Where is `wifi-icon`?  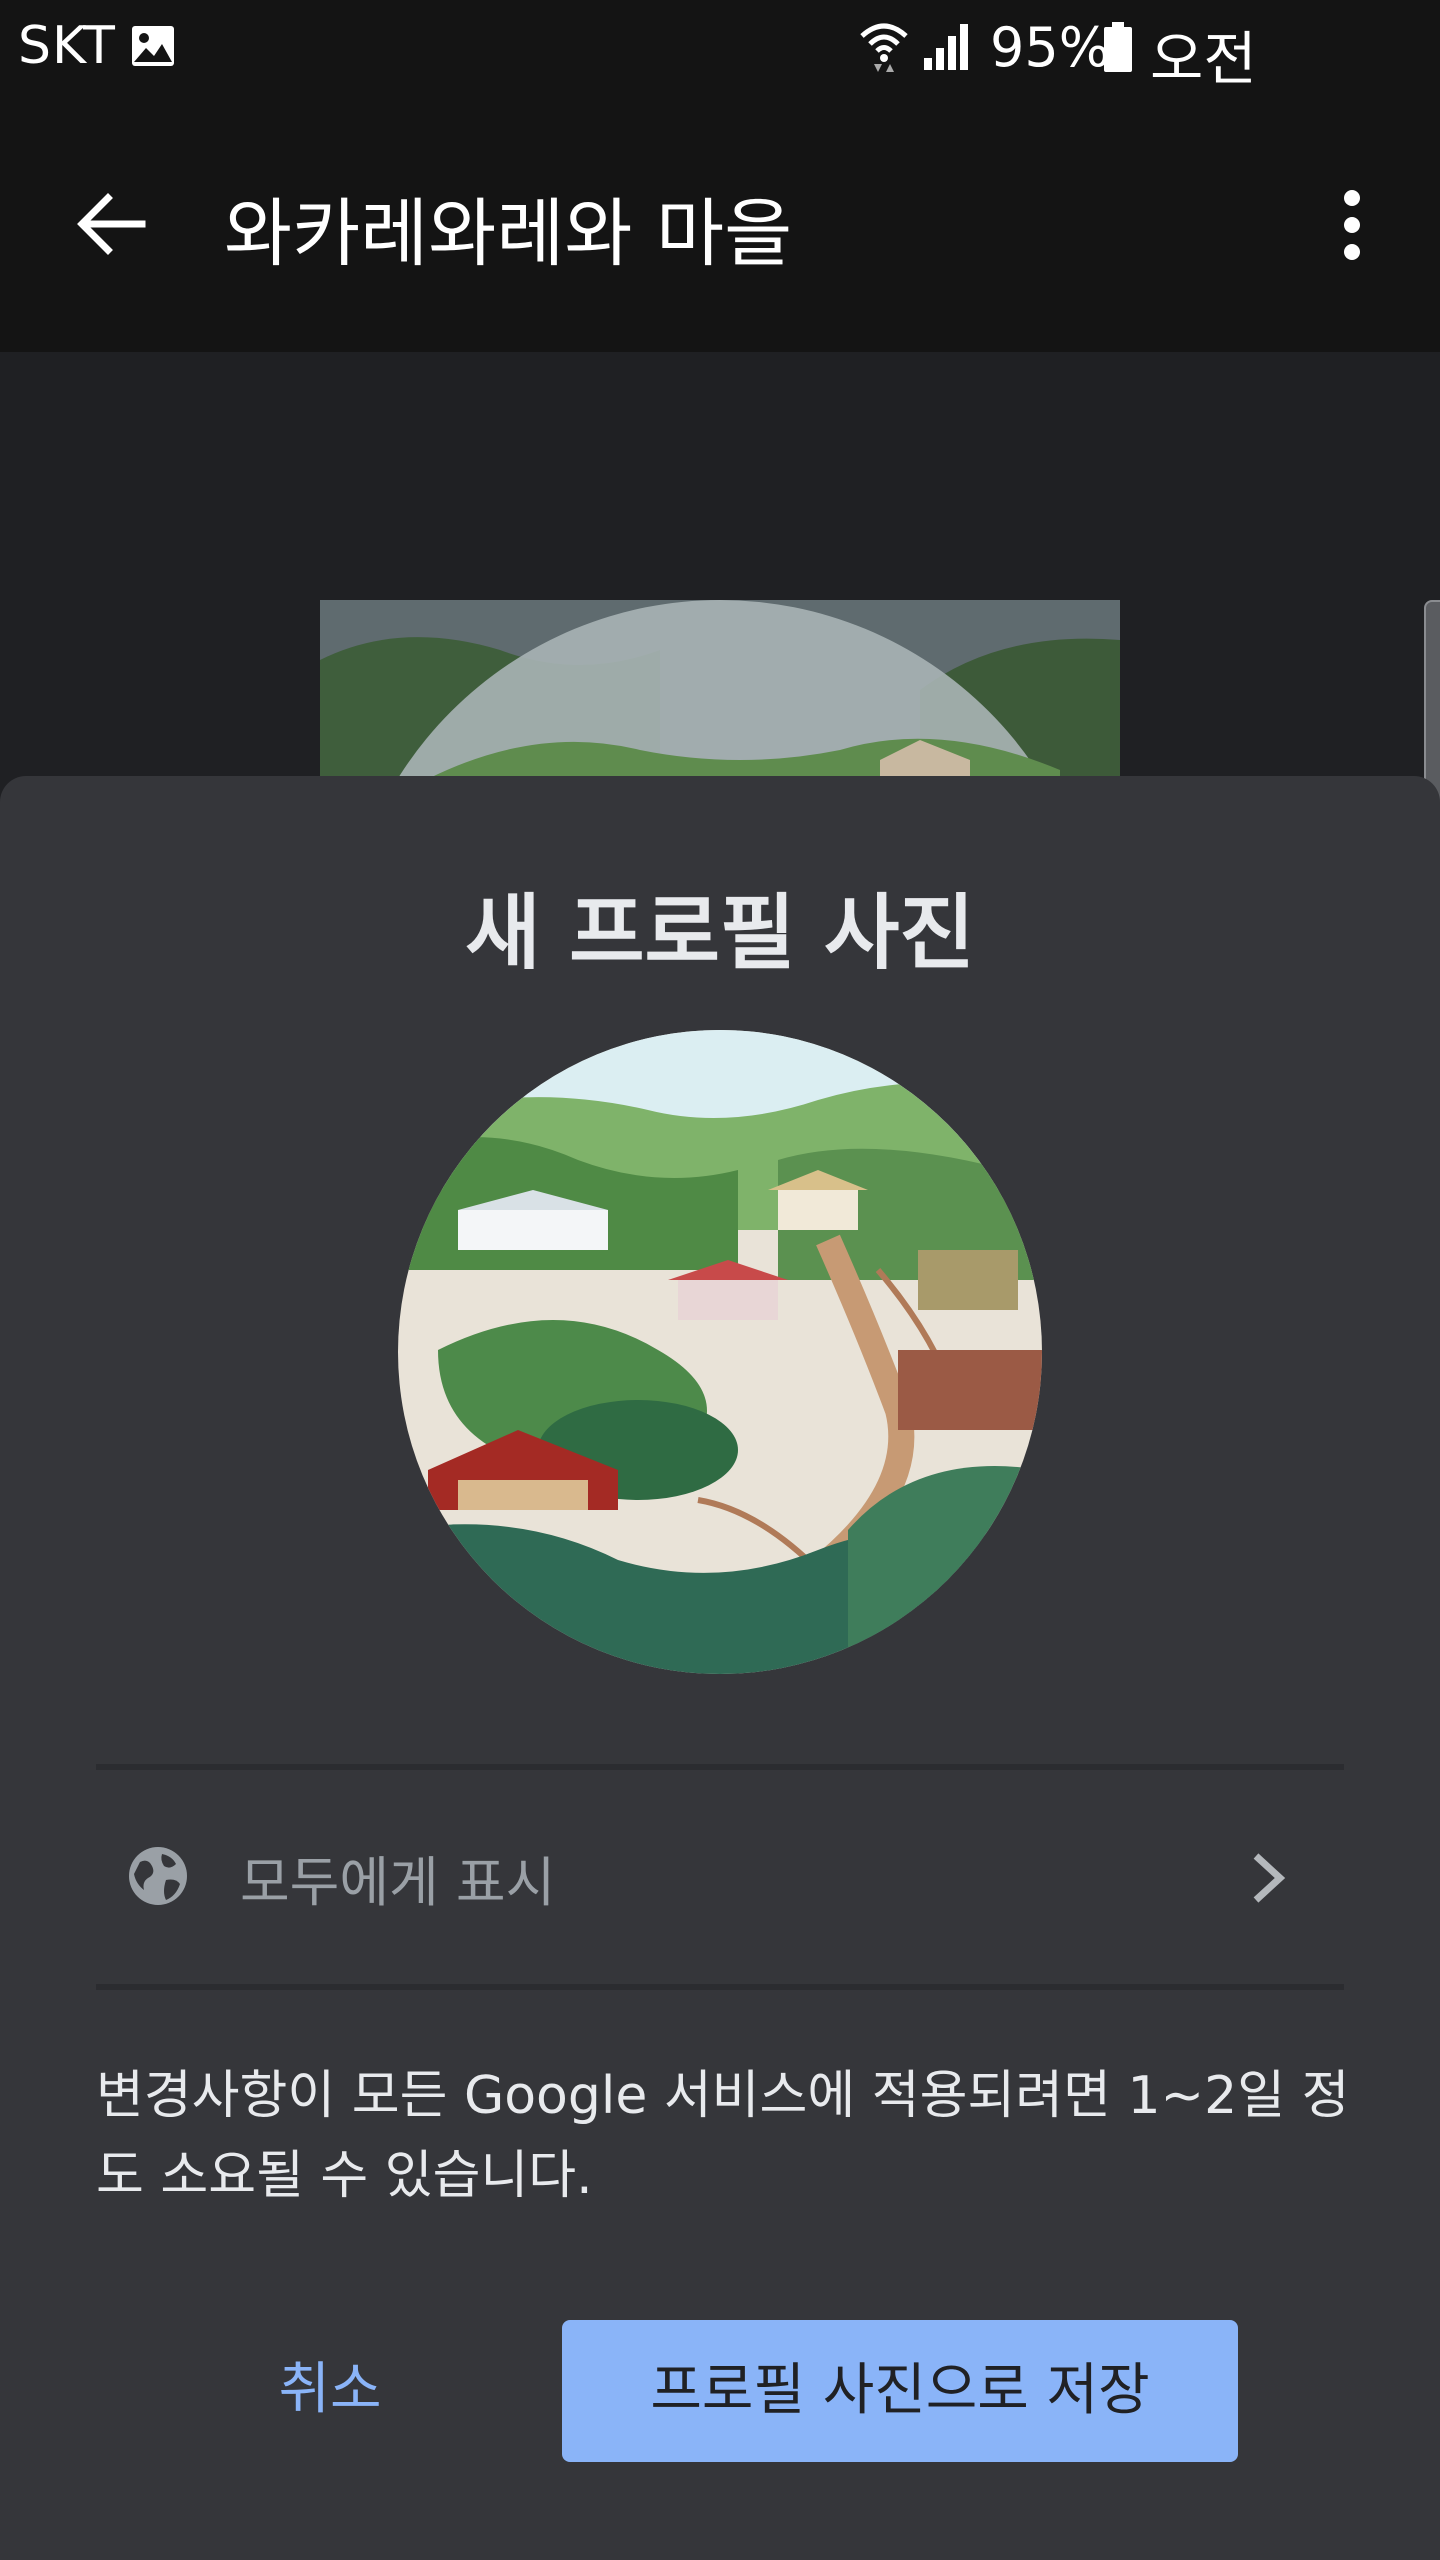
wifi-icon is located at coordinates (884, 47).